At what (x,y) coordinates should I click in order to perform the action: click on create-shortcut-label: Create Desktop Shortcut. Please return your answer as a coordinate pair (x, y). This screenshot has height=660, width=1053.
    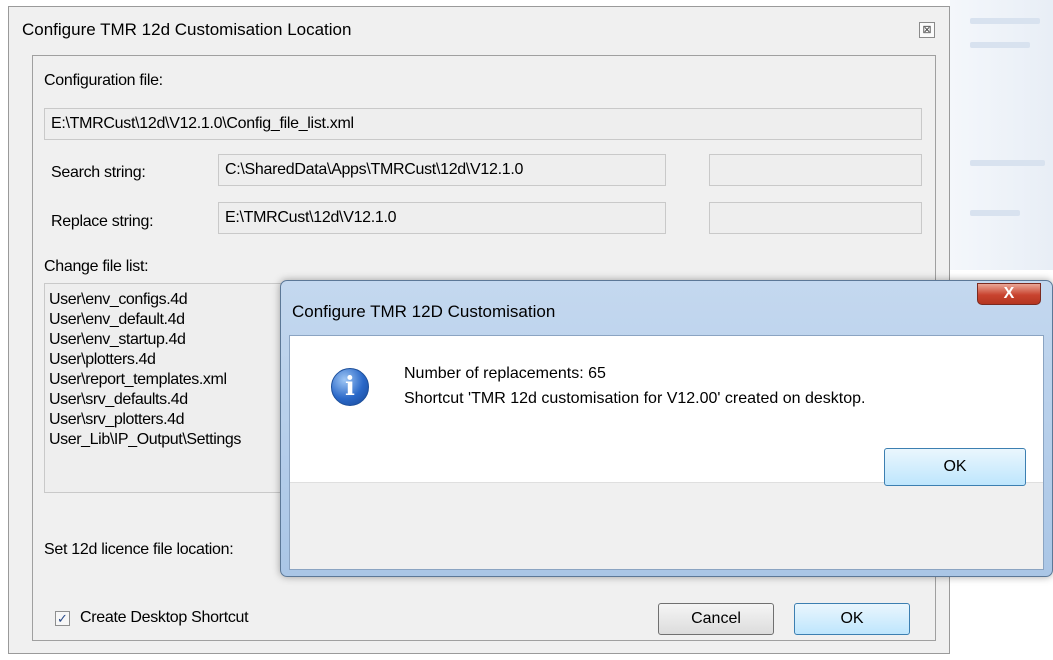
    Looking at the image, I should click on (164, 617).